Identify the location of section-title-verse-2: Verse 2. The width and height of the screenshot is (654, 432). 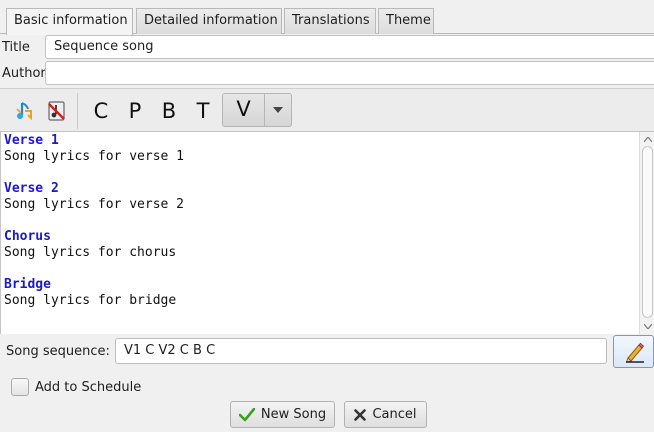
(31, 188).